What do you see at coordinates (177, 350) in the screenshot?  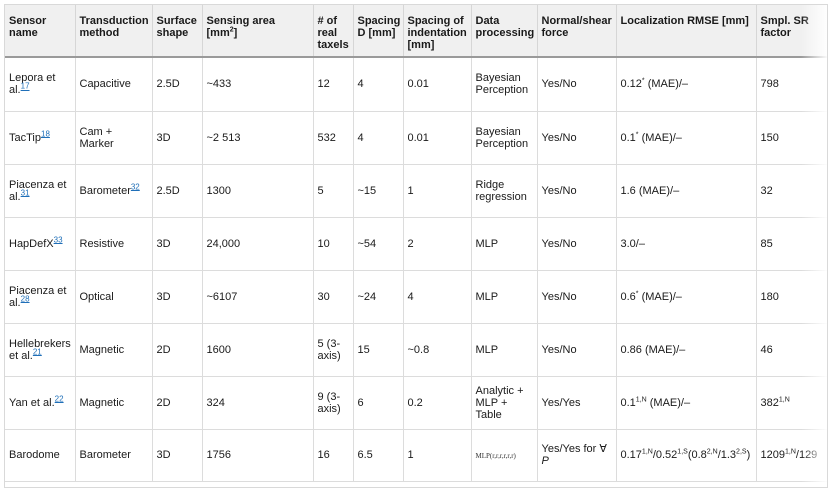 I see `surface-shape-cell: 2D` at bounding box center [177, 350].